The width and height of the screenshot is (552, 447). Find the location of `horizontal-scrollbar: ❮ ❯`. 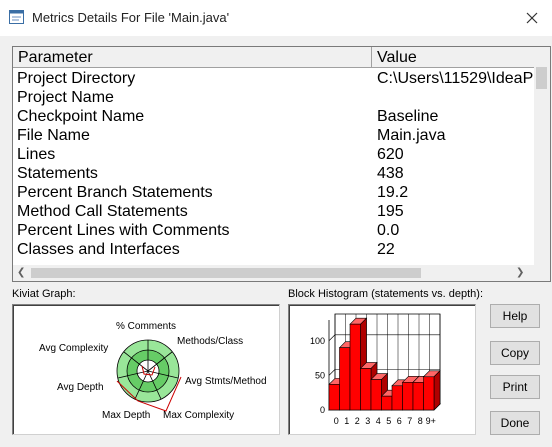

horizontal-scrollbar: ❮ ❯ is located at coordinates (281, 273).